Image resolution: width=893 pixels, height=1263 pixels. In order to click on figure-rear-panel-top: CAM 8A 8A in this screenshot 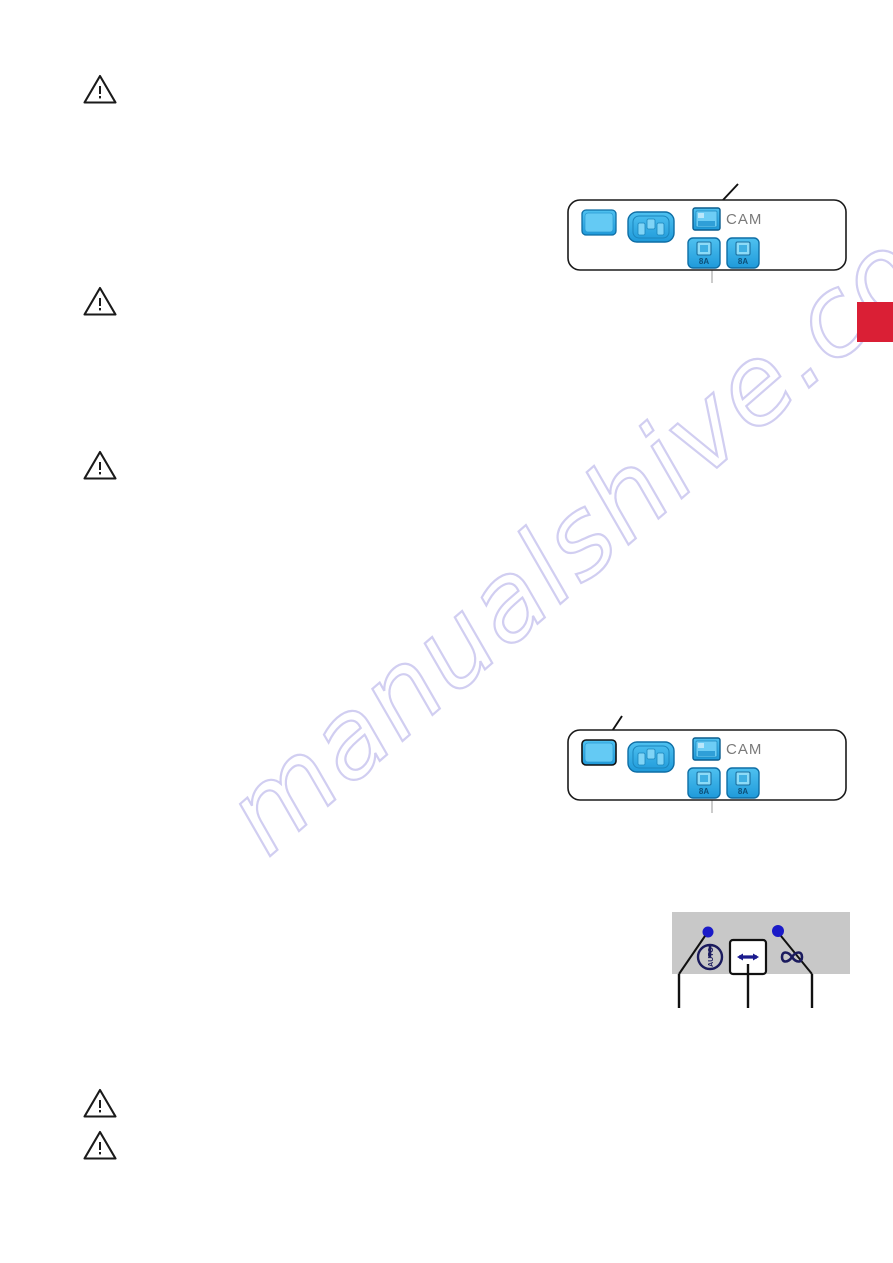, I will do `click(710, 234)`.